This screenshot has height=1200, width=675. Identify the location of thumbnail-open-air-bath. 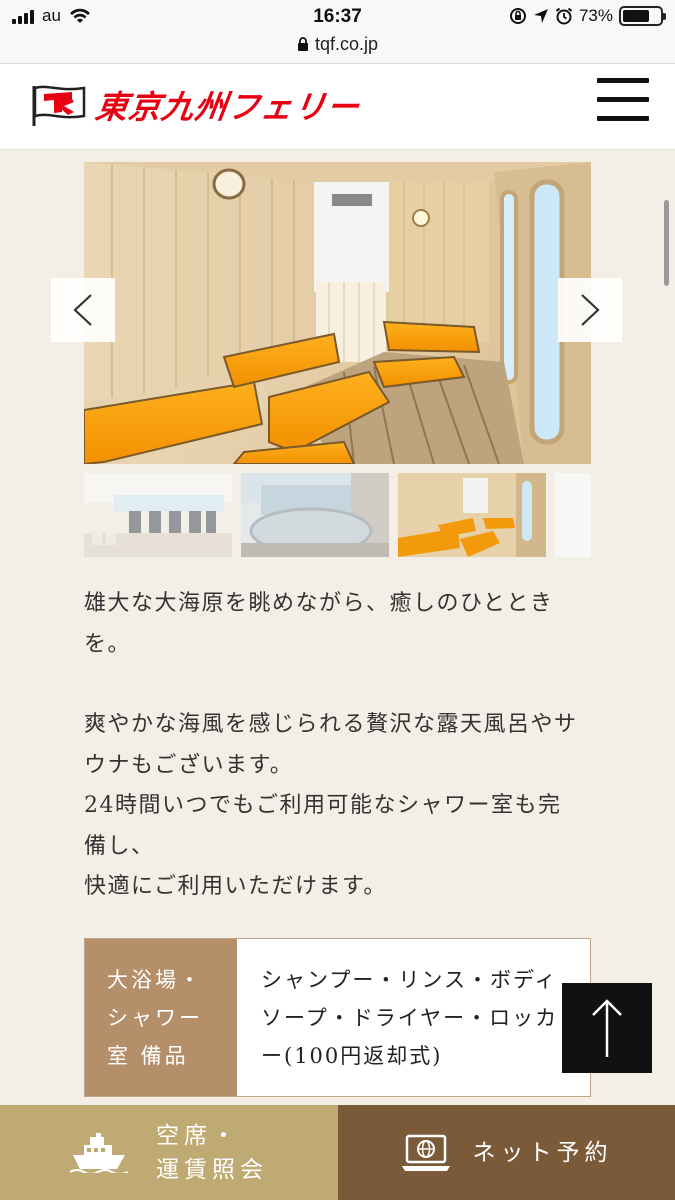
(315, 515).